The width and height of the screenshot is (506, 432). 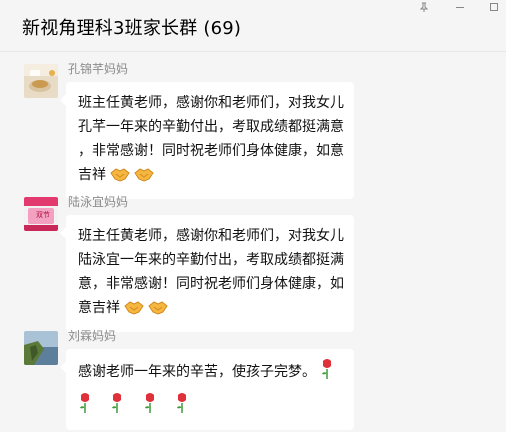 I want to click on sender-name: 陆泳宜妈妈, so click(x=98, y=202).